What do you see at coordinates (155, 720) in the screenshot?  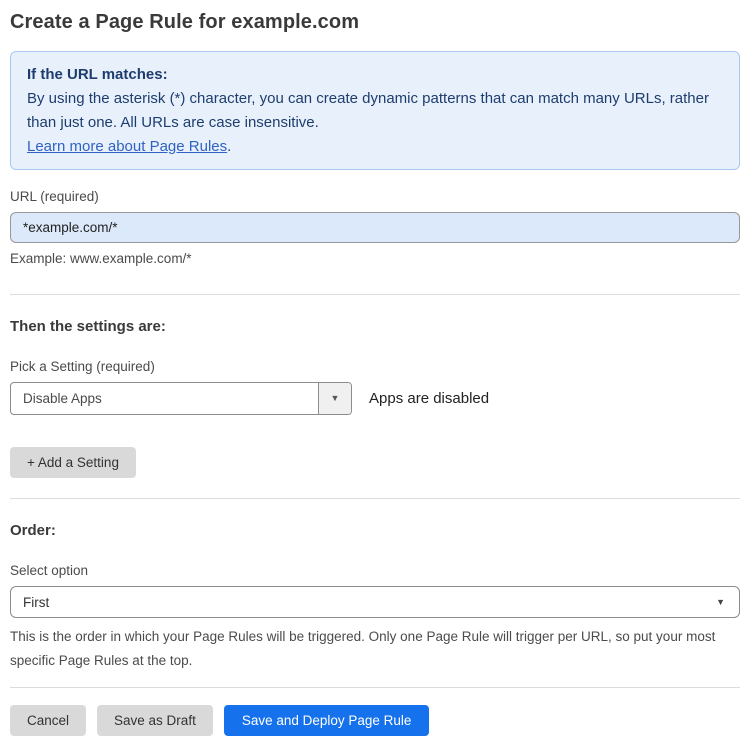 I see `save-as-draft-button: Save as Draft` at bounding box center [155, 720].